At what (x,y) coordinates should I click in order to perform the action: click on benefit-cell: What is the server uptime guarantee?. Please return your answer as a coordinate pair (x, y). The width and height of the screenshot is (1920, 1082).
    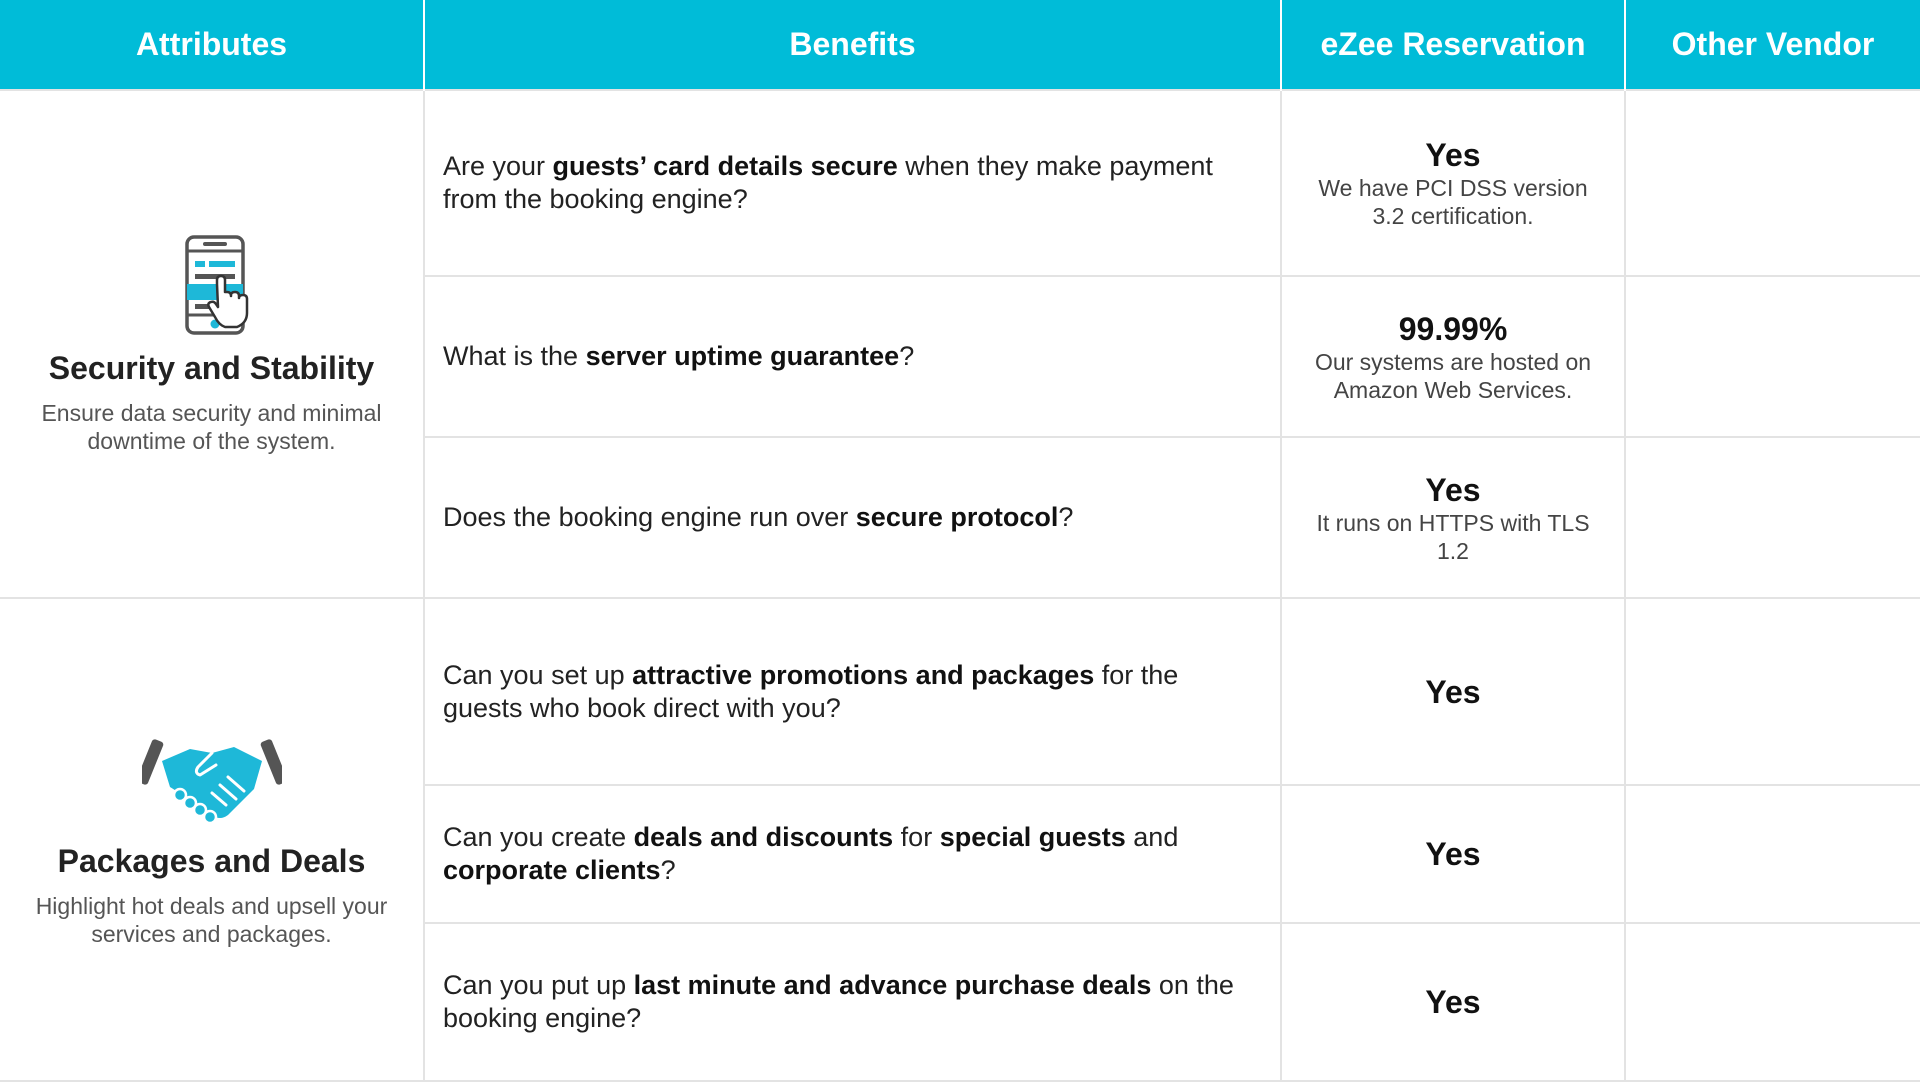
    Looking at the image, I should click on (853, 356).